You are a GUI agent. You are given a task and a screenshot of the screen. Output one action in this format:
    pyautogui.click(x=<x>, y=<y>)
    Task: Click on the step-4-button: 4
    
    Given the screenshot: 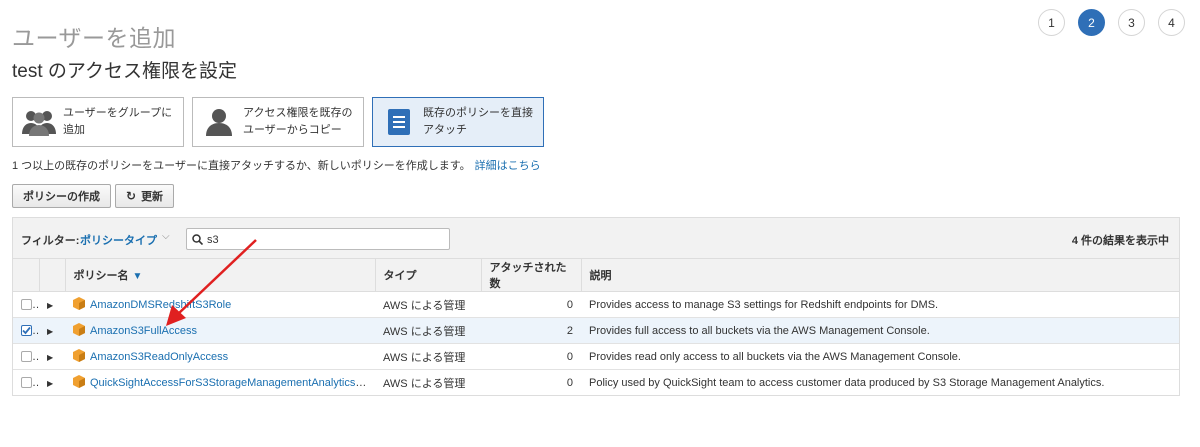 What is the action you would take?
    pyautogui.click(x=1171, y=22)
    